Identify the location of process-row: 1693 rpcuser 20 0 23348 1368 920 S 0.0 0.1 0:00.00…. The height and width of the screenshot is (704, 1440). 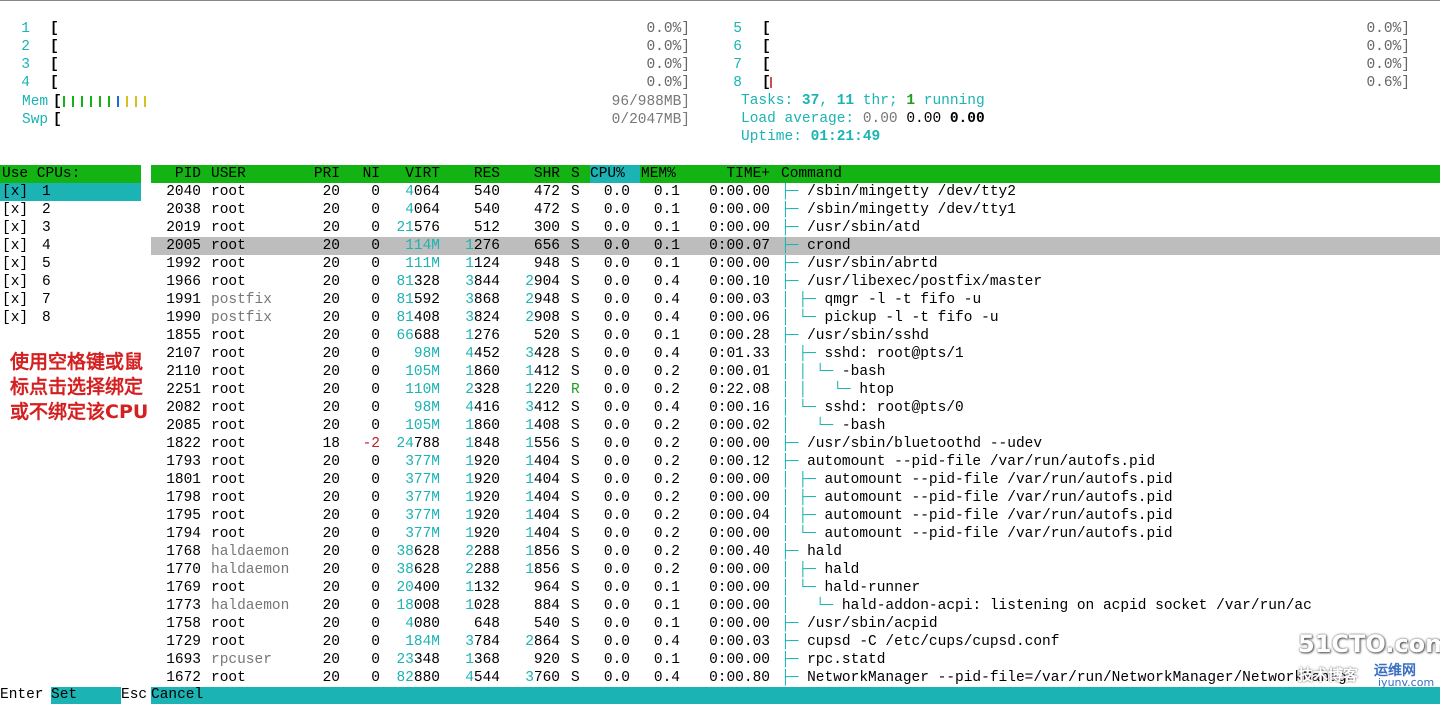
(795, 660).